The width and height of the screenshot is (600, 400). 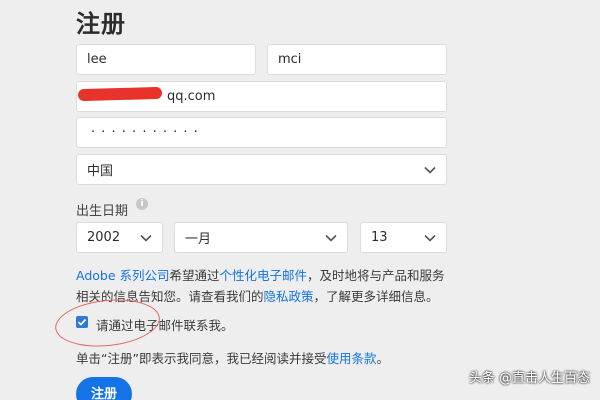 What do you see at coordinates (379, 237) in the screenshot?
I see `dob-day-value: 13` at bounding box center [379, 237].